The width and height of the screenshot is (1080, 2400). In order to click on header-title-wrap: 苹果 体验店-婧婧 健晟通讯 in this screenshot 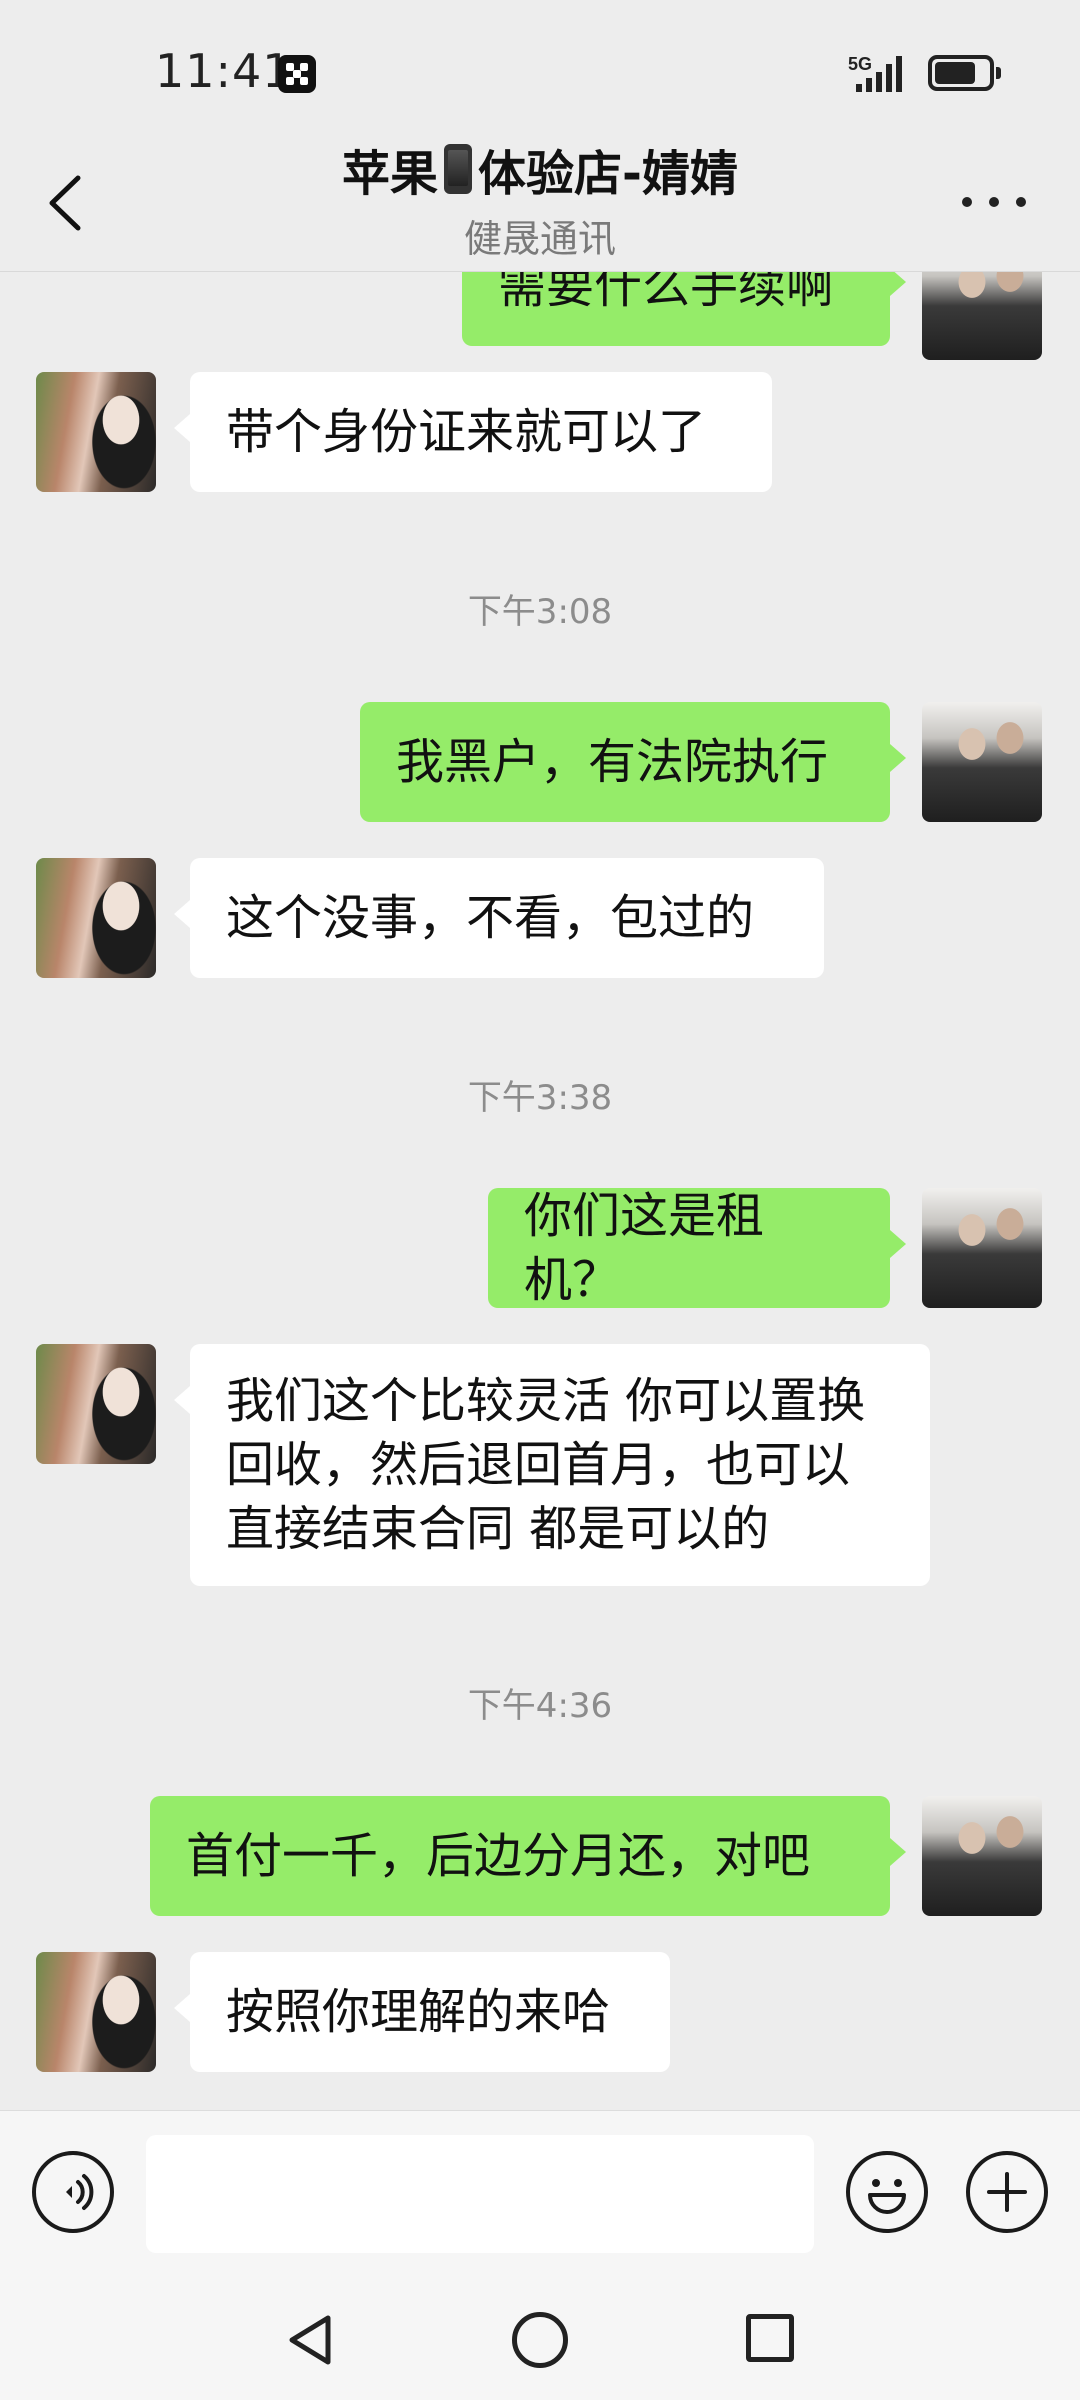, I will do `click(540, 198)`.